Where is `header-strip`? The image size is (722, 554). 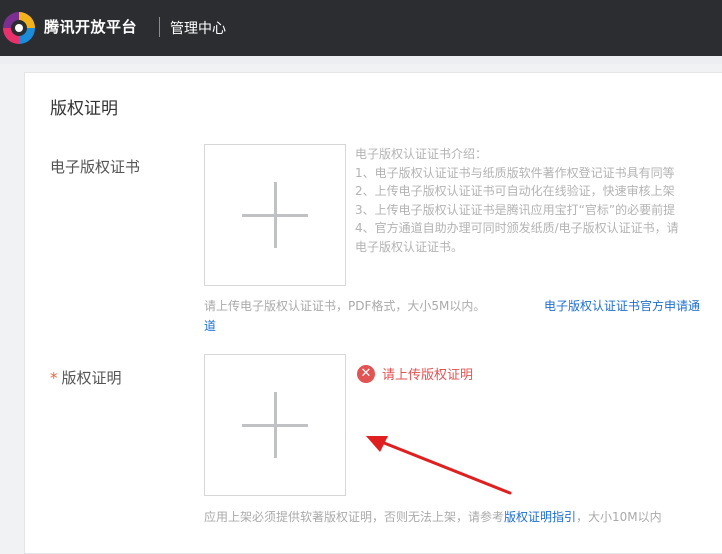
header-strip is located at coordinates (361, 60).